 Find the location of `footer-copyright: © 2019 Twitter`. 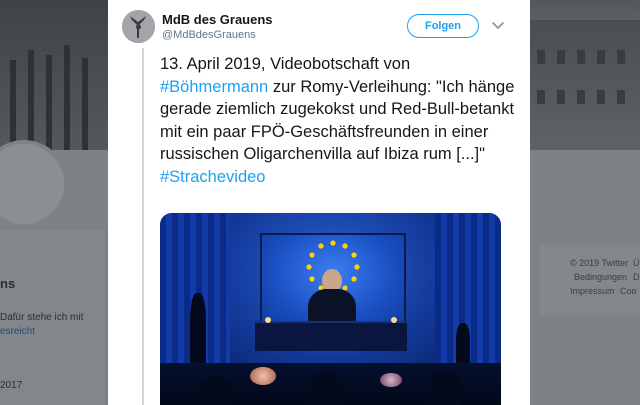

footer-copyright: © 2019 Twitter is located at coordinates (599, 263).